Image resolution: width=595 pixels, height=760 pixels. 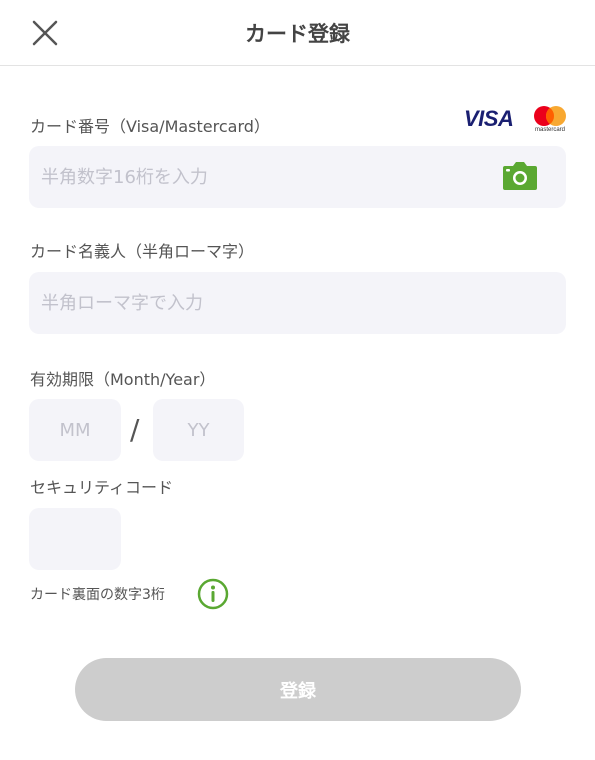 I want to click on mastercard-wordmark: mastercard, so click(x=549, y=130).